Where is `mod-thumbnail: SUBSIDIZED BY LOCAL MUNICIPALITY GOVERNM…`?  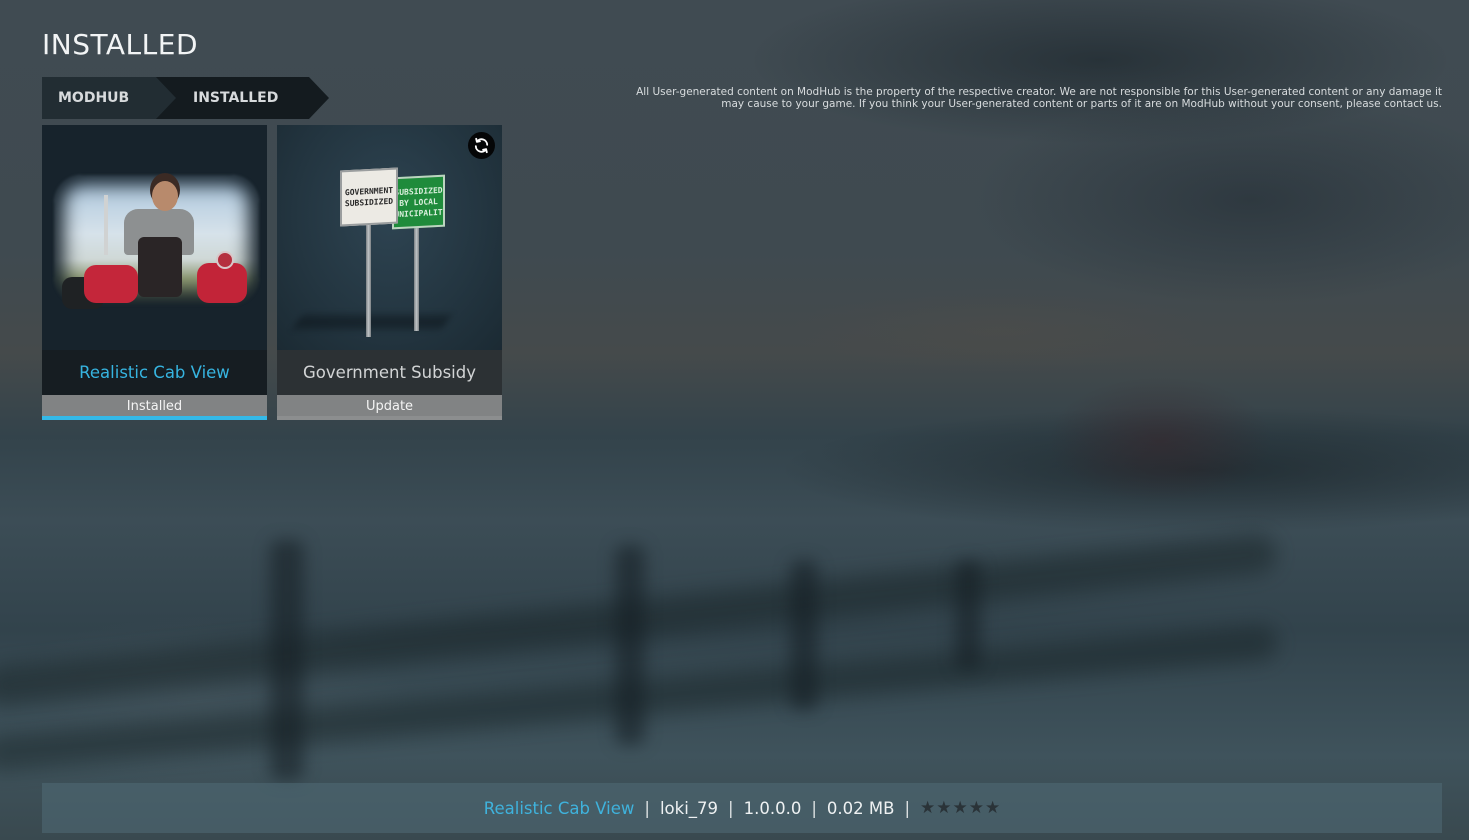
mod-thumbnail: SUBSIDIZED BY LOCAL MUNICIPALITY GOVERNM… is located at coordinates (389, 237).